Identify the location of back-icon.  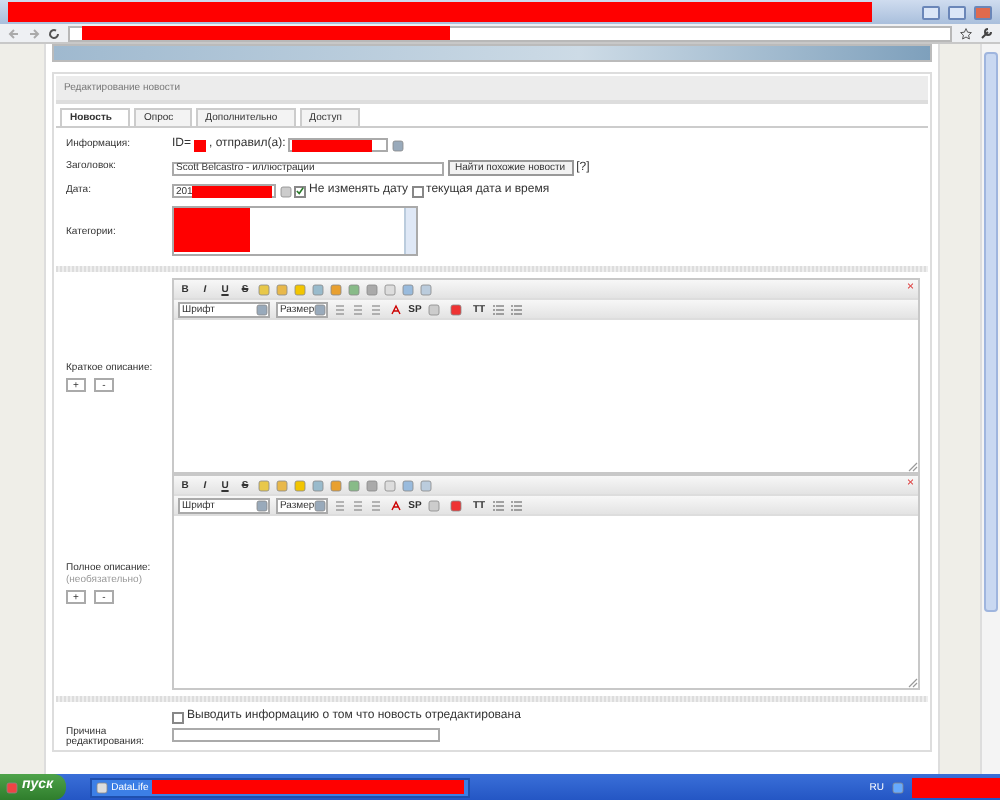
(14, 33).